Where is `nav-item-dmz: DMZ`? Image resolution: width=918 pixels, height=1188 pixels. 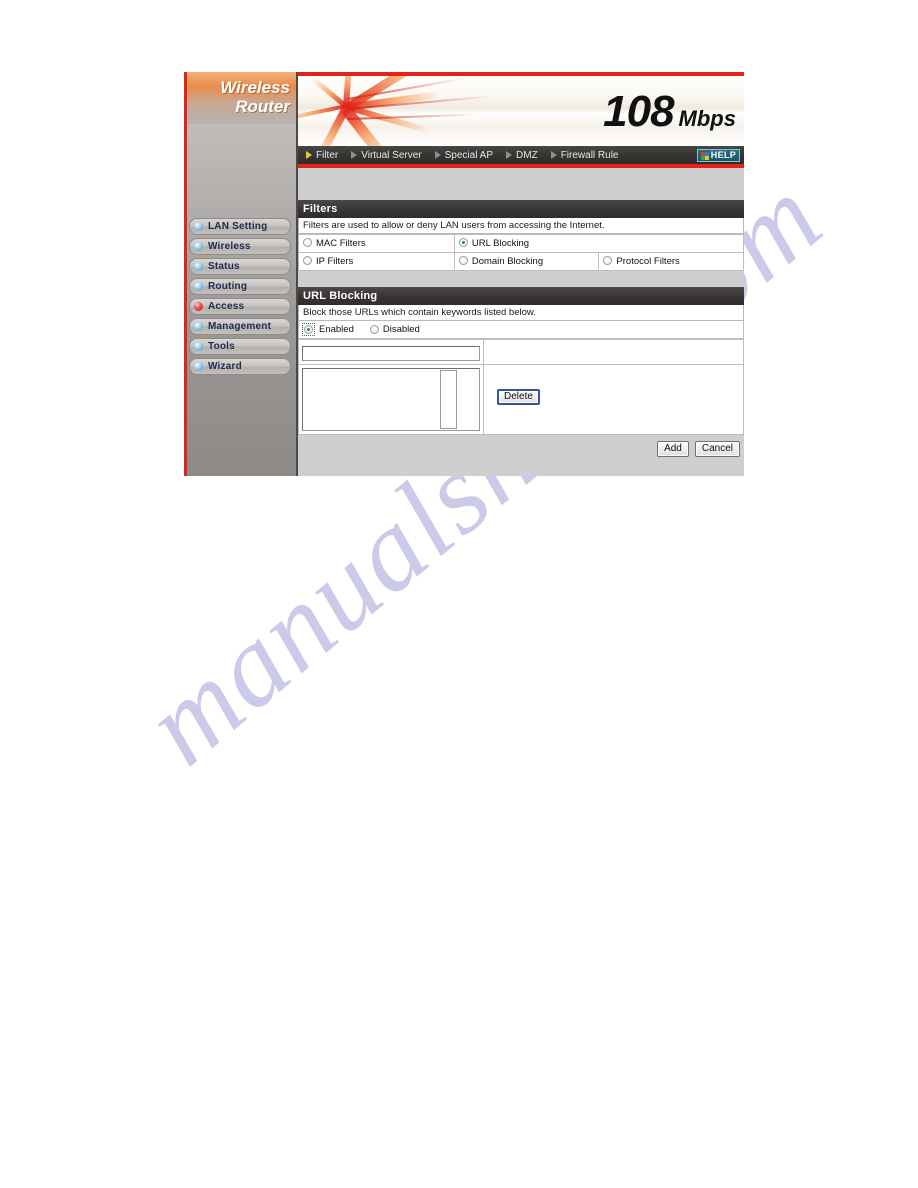
nav-item-dmz: DMZ is located at coordinates (522, 155).